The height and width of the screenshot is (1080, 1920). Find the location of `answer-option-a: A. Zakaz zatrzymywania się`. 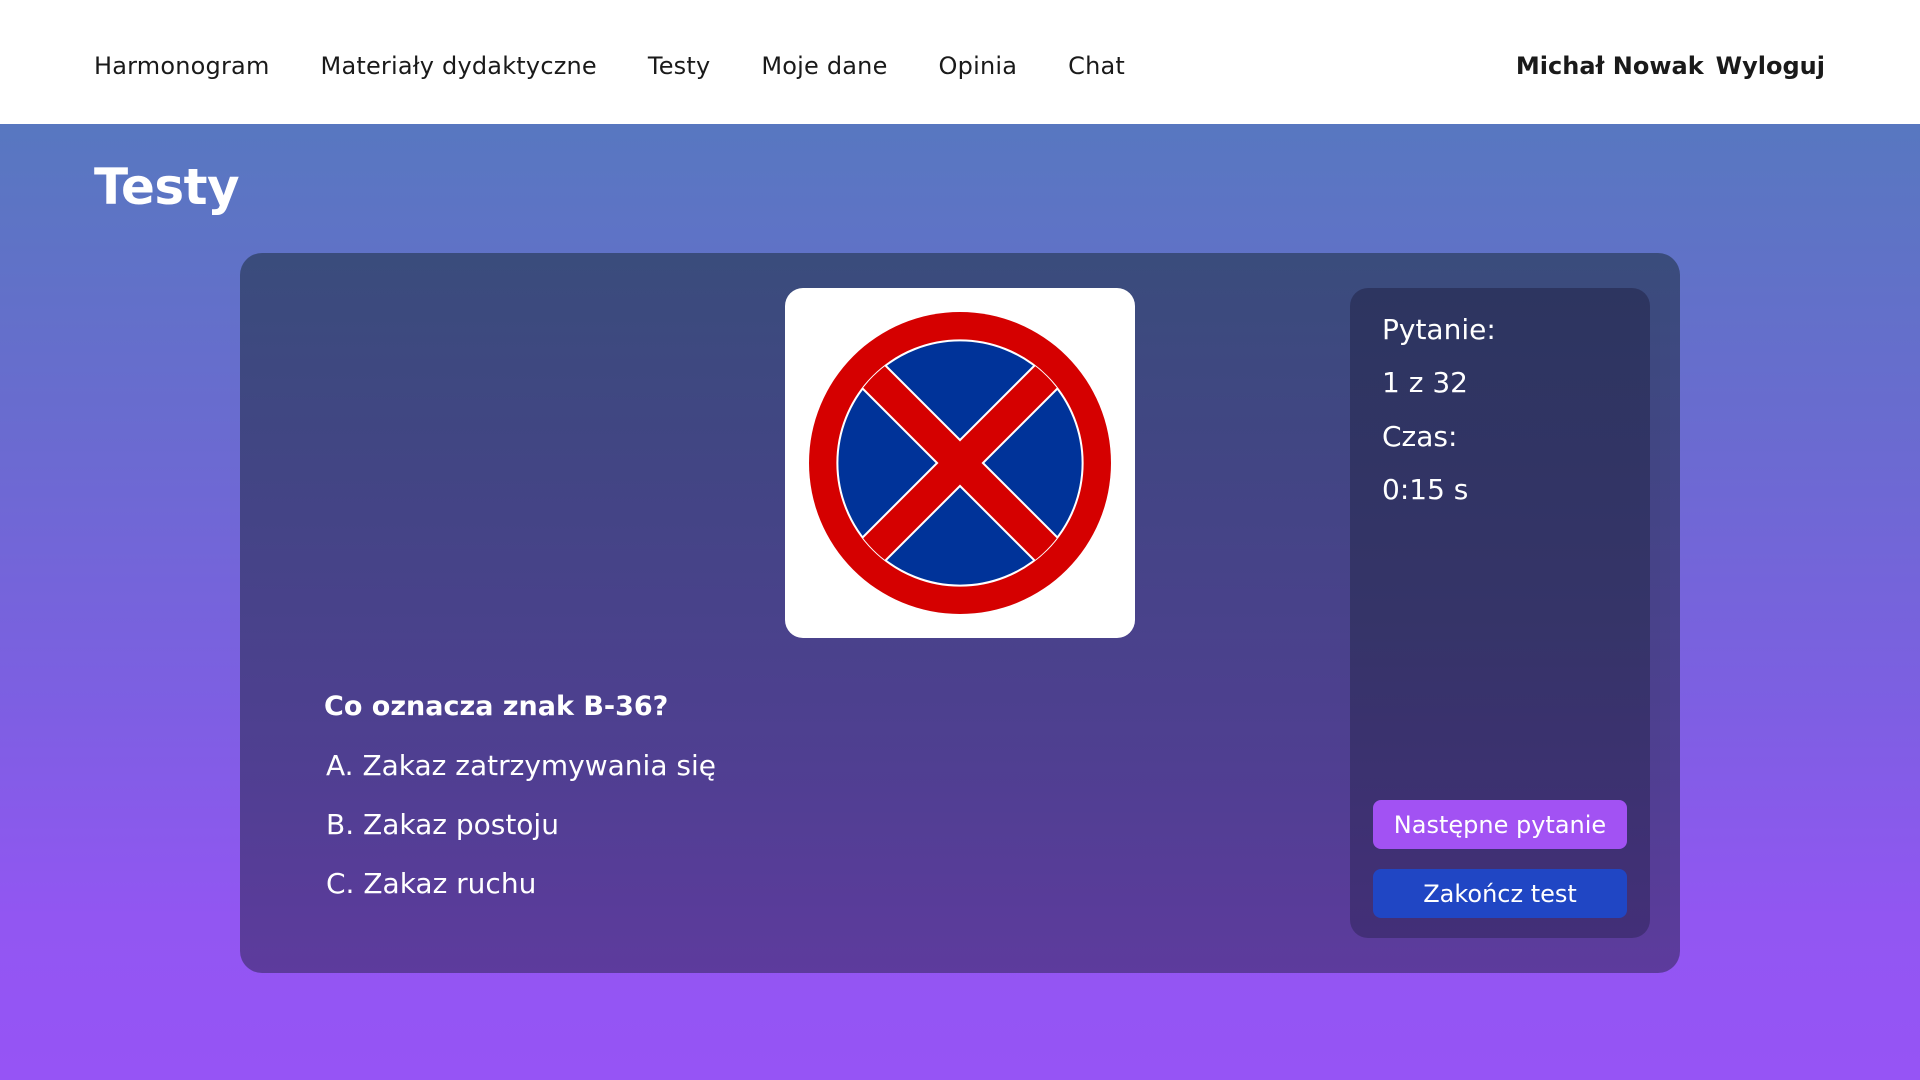

answer-option-a: A. Zakaz zatrzymywania się is located at coordinates (521, 765).